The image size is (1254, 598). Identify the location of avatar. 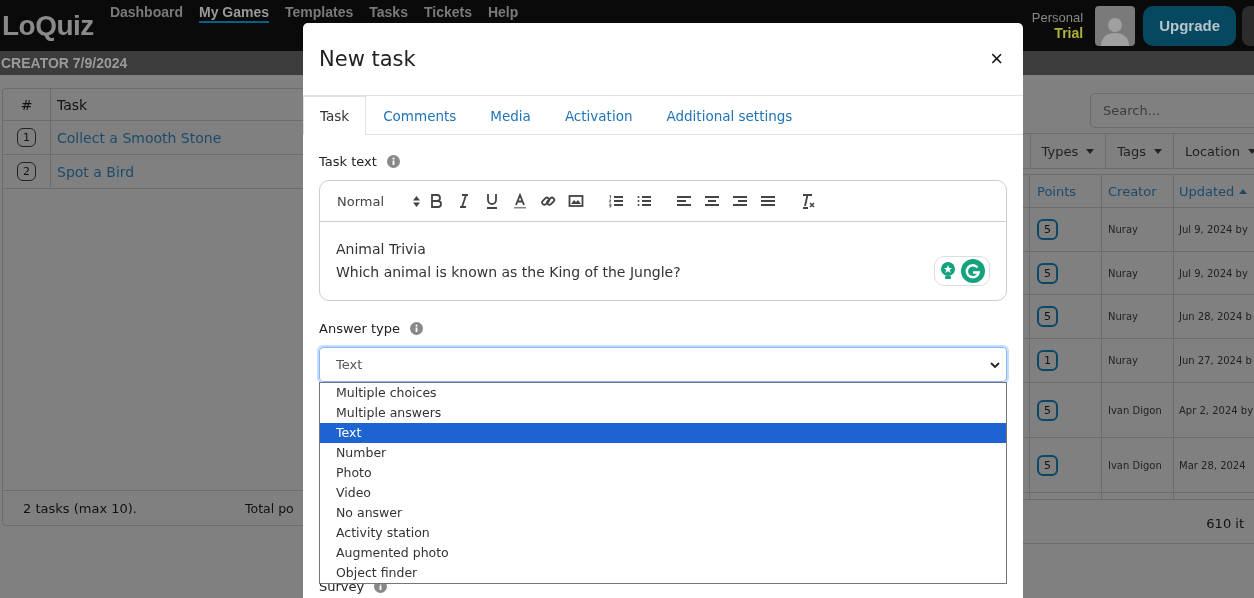
(1115, 25).